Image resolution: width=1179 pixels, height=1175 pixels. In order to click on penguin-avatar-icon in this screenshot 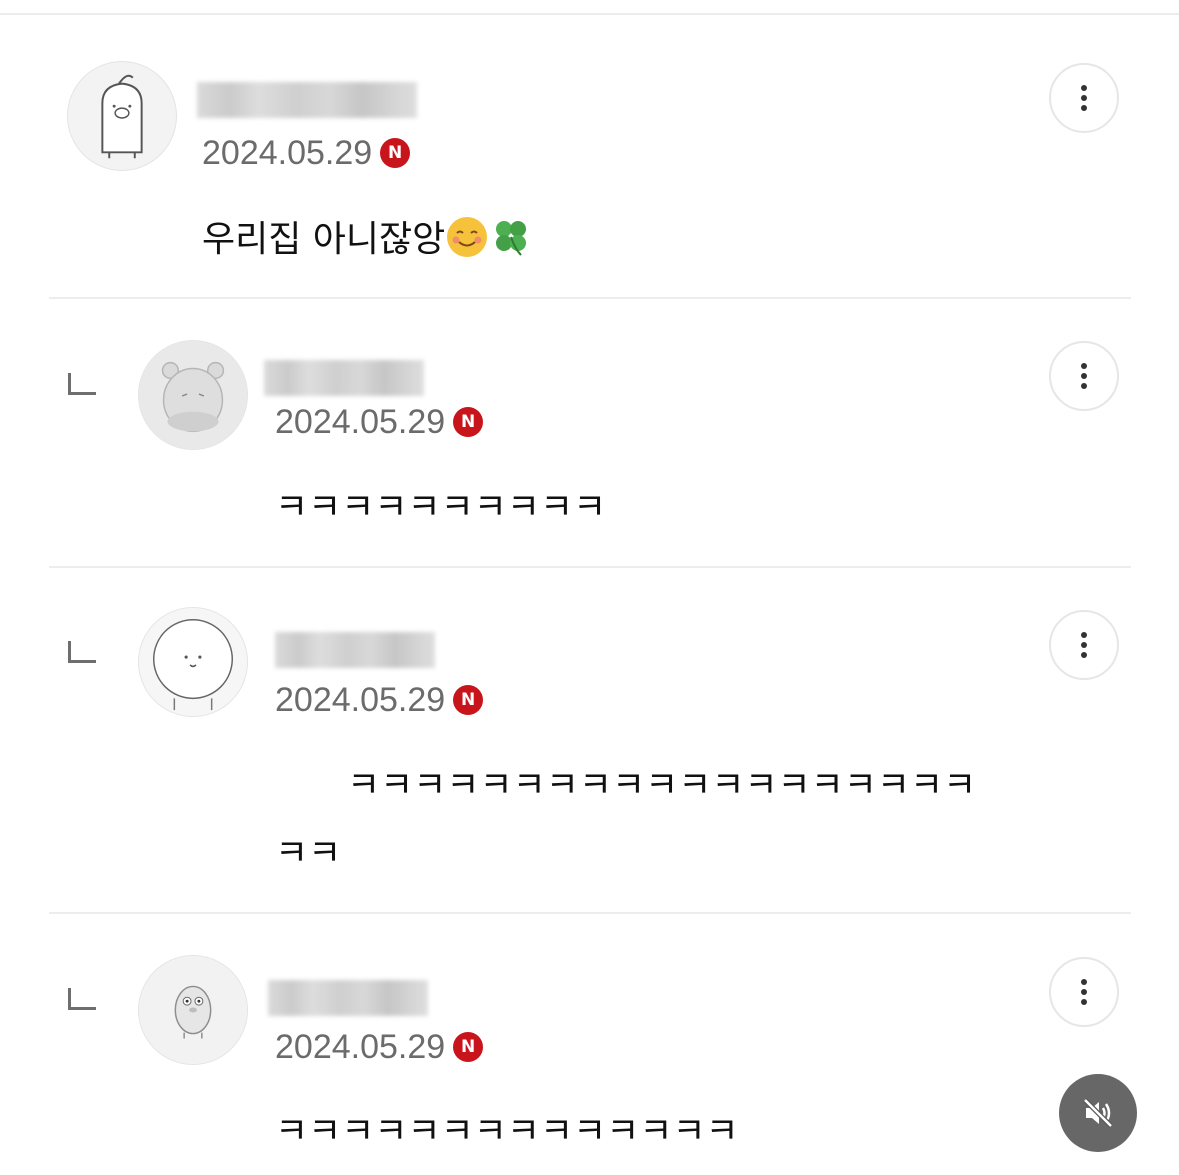, I will do `click(122, 116)`.